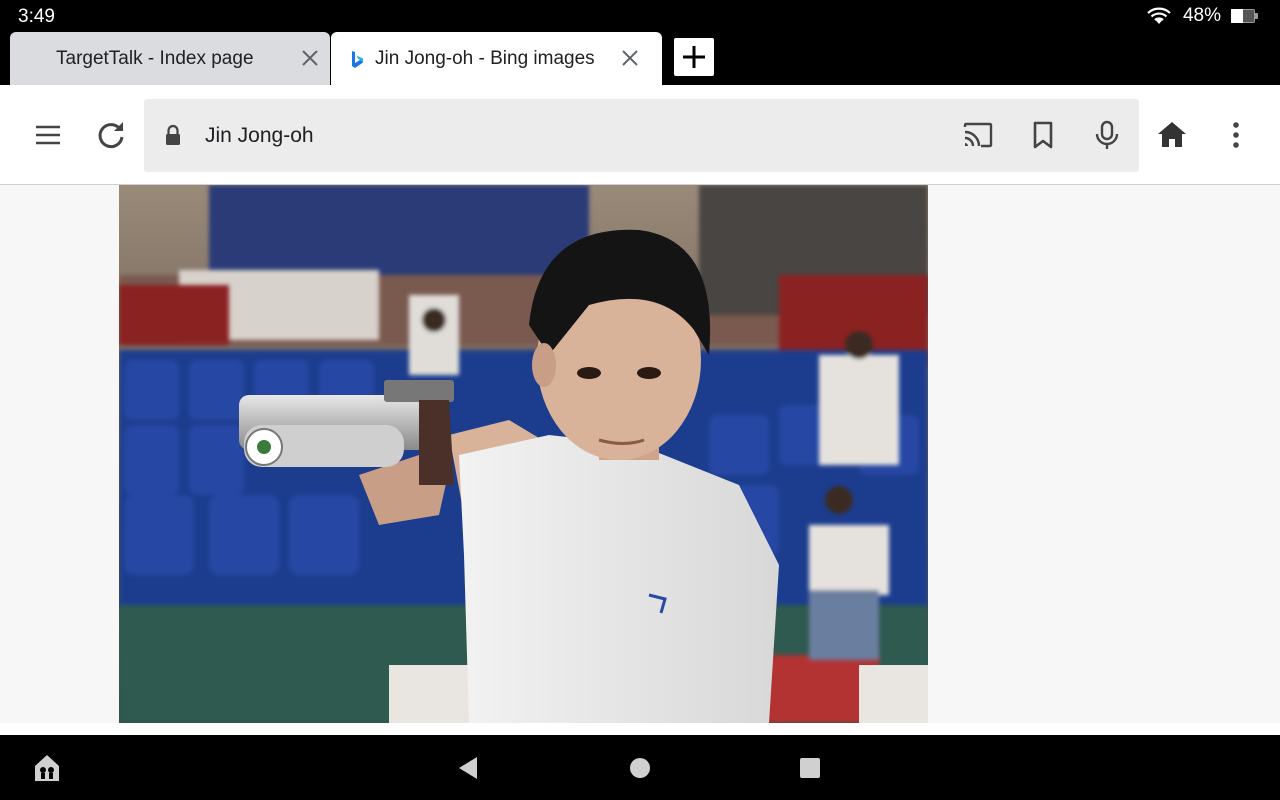  What do you see at coordinates (48, 135) in the screenshot?
I see `hamburger-menu-icon` at bounding box center [48, 135].